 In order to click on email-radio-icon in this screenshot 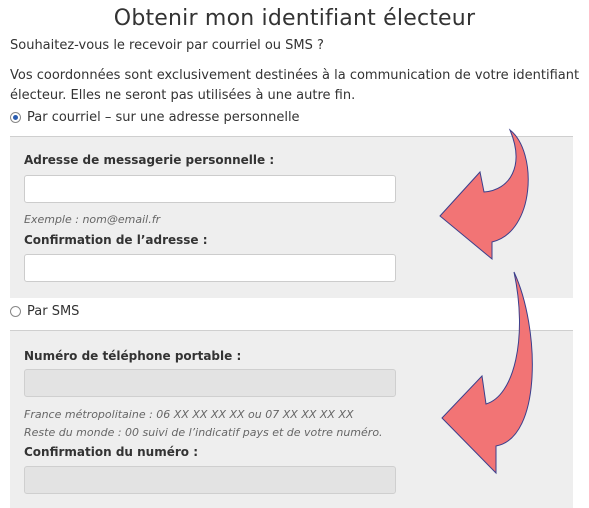, I will do `click(15, 117)`.